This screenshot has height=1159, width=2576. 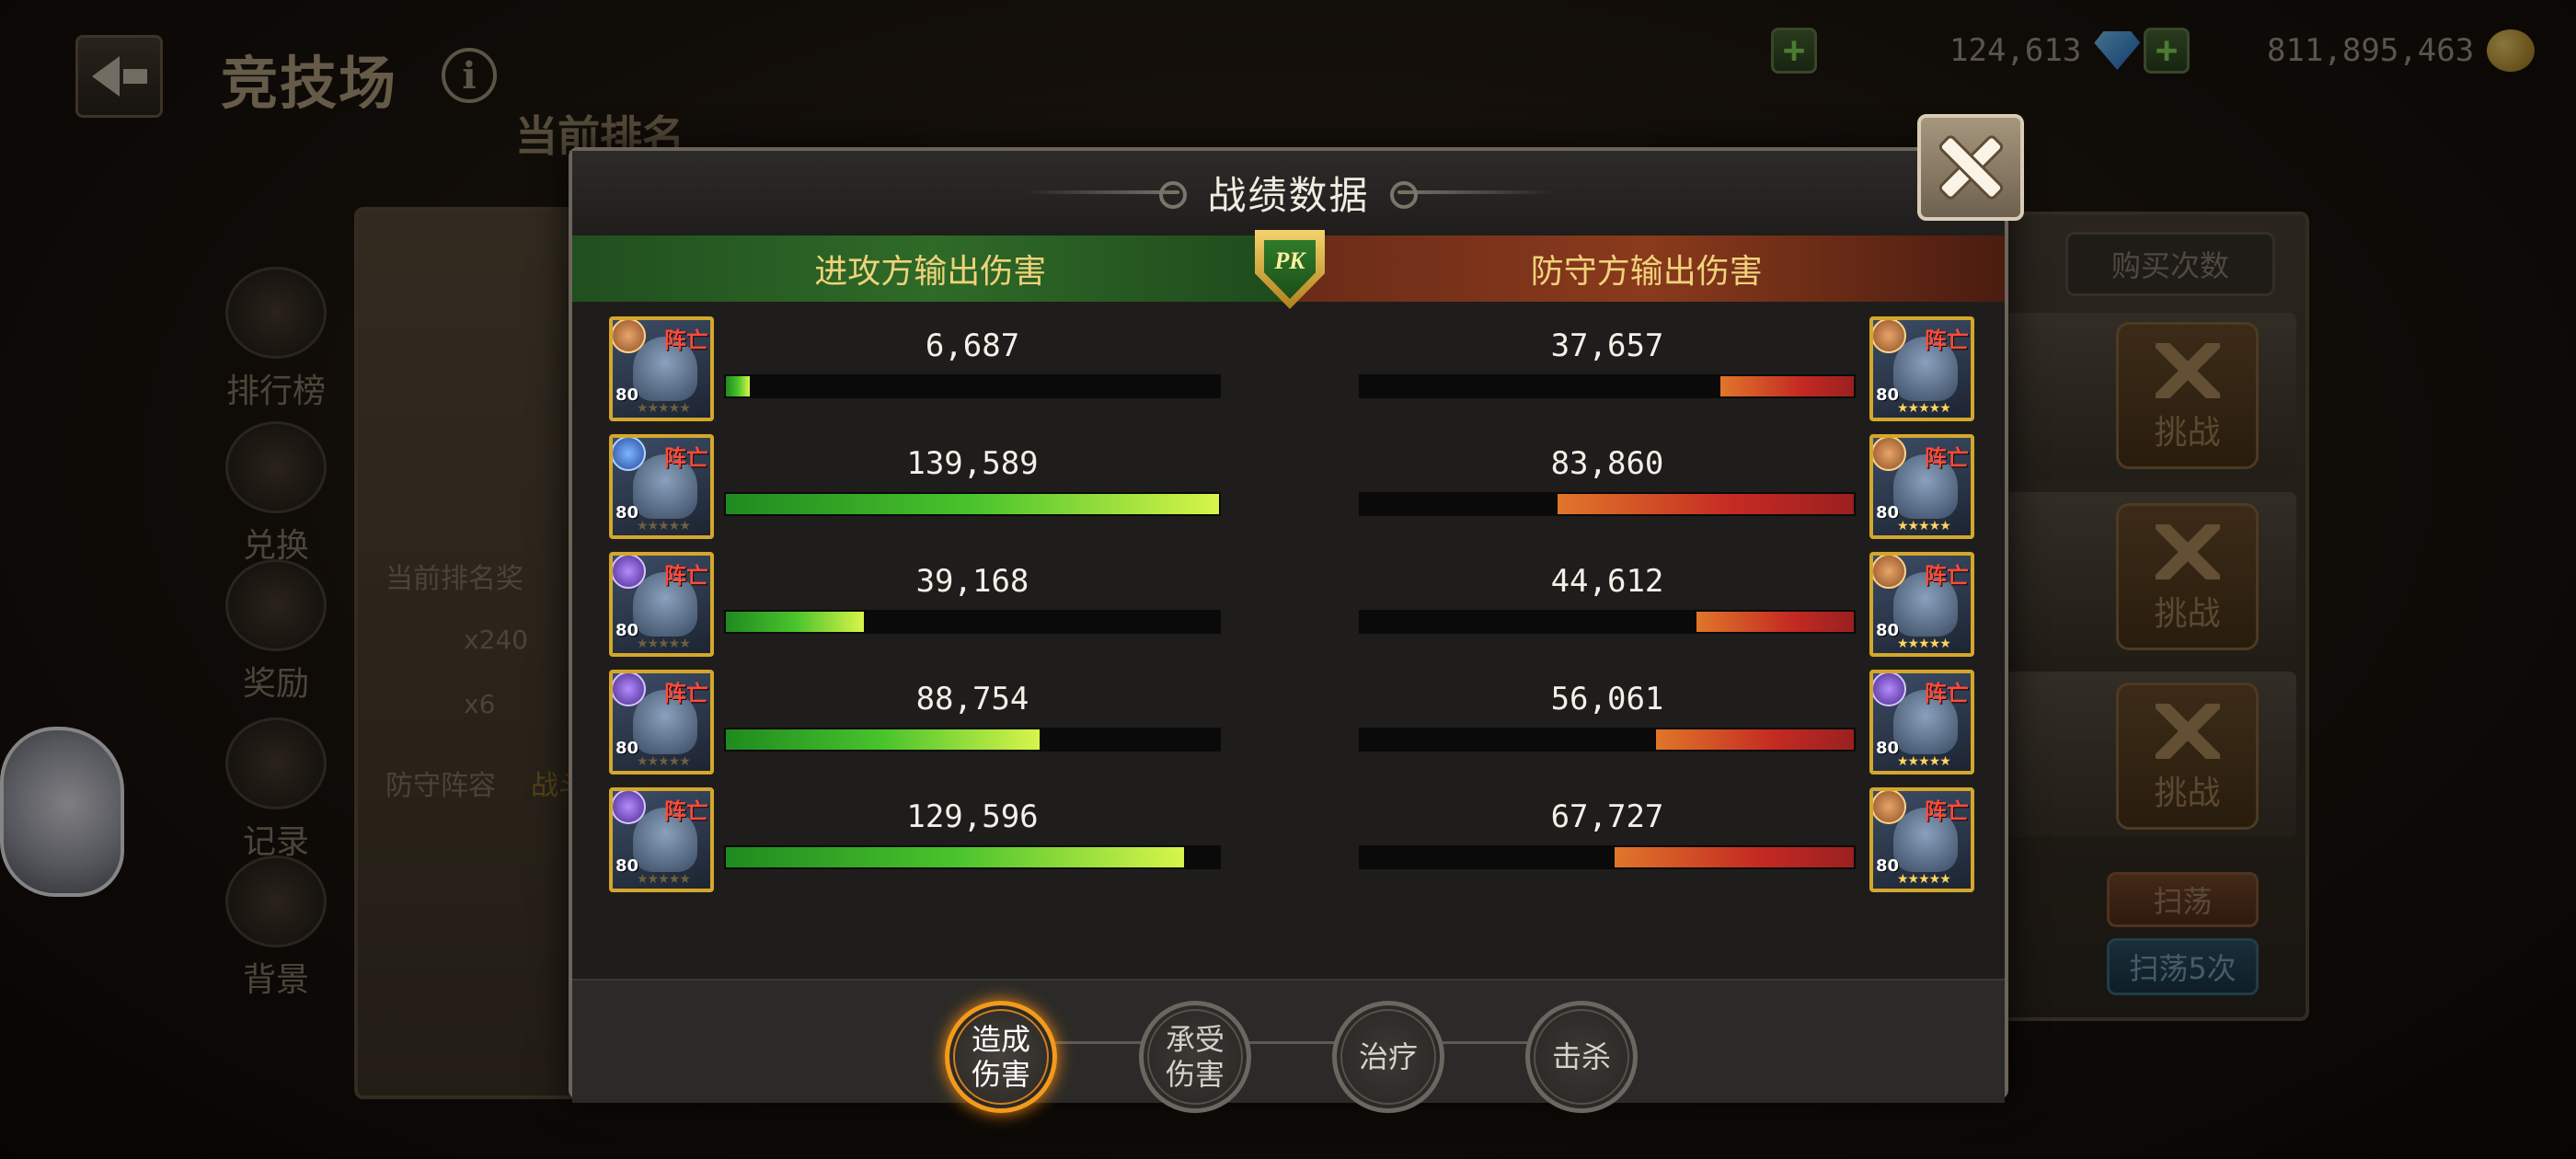 I want to click on attacker-damage-value: 6,687, so click(x=972, y=345).